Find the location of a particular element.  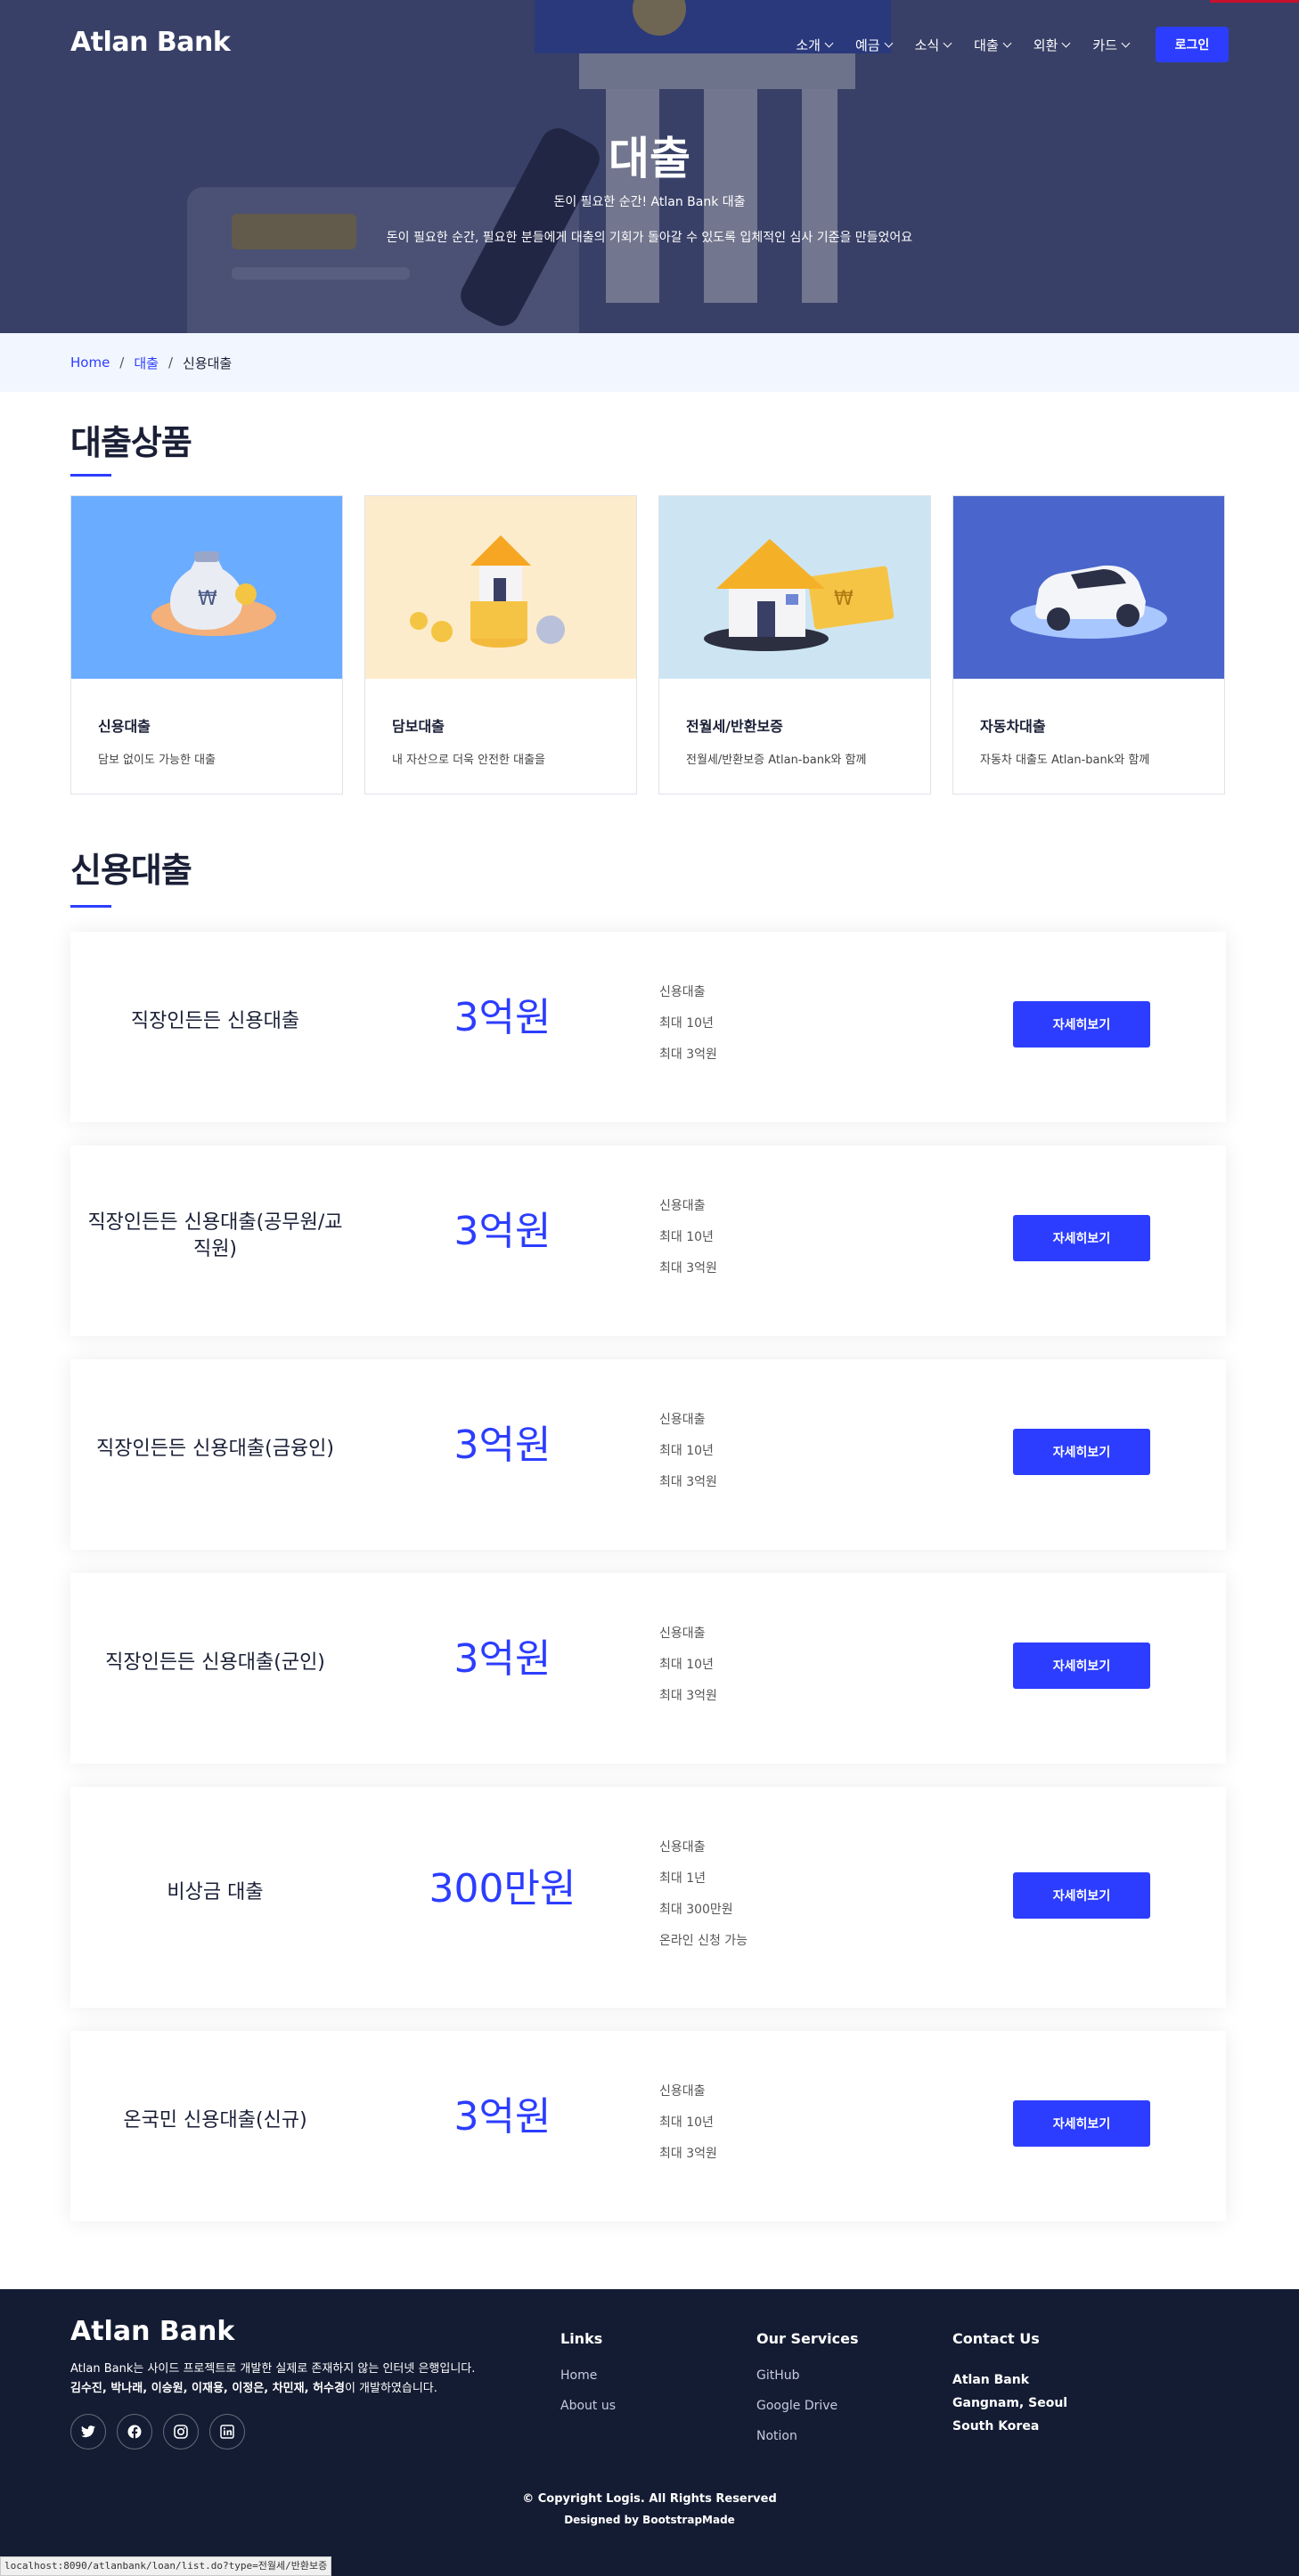

product-card-credit: ₩ 신용대출 담보 없이도 가능한 대출 is located at coordinates (206, 645).